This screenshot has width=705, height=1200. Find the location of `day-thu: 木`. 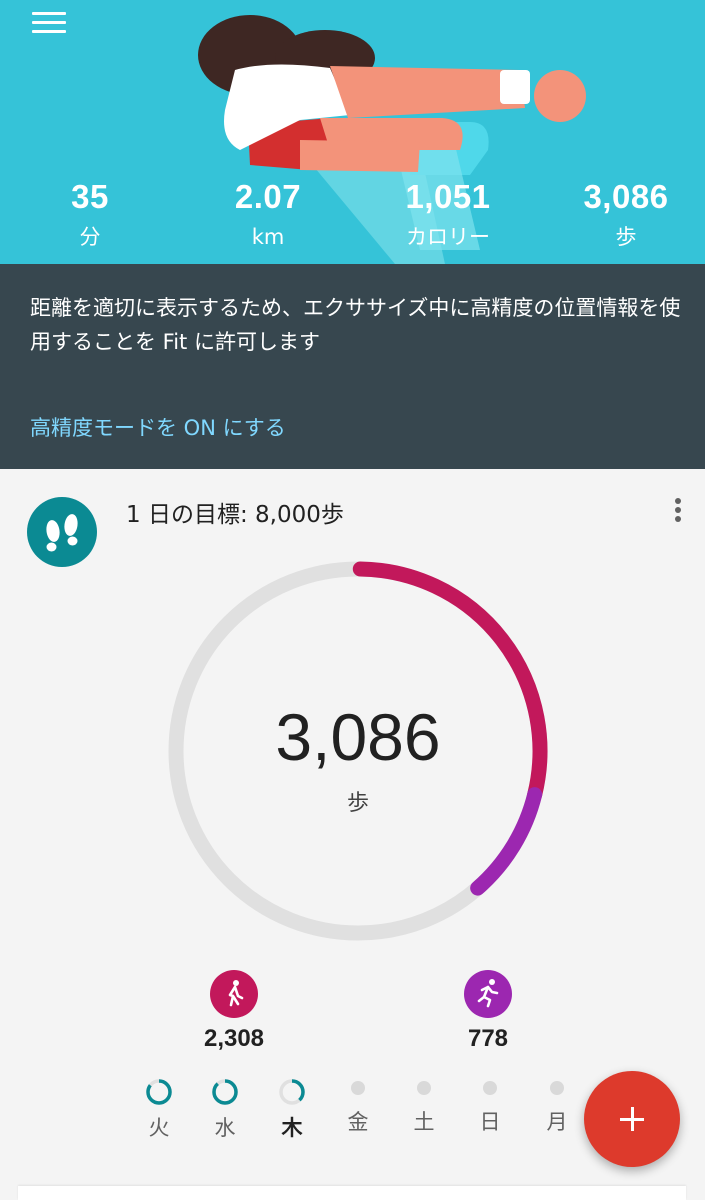

day-thu: 木 is located at coordinates (292, 1106).